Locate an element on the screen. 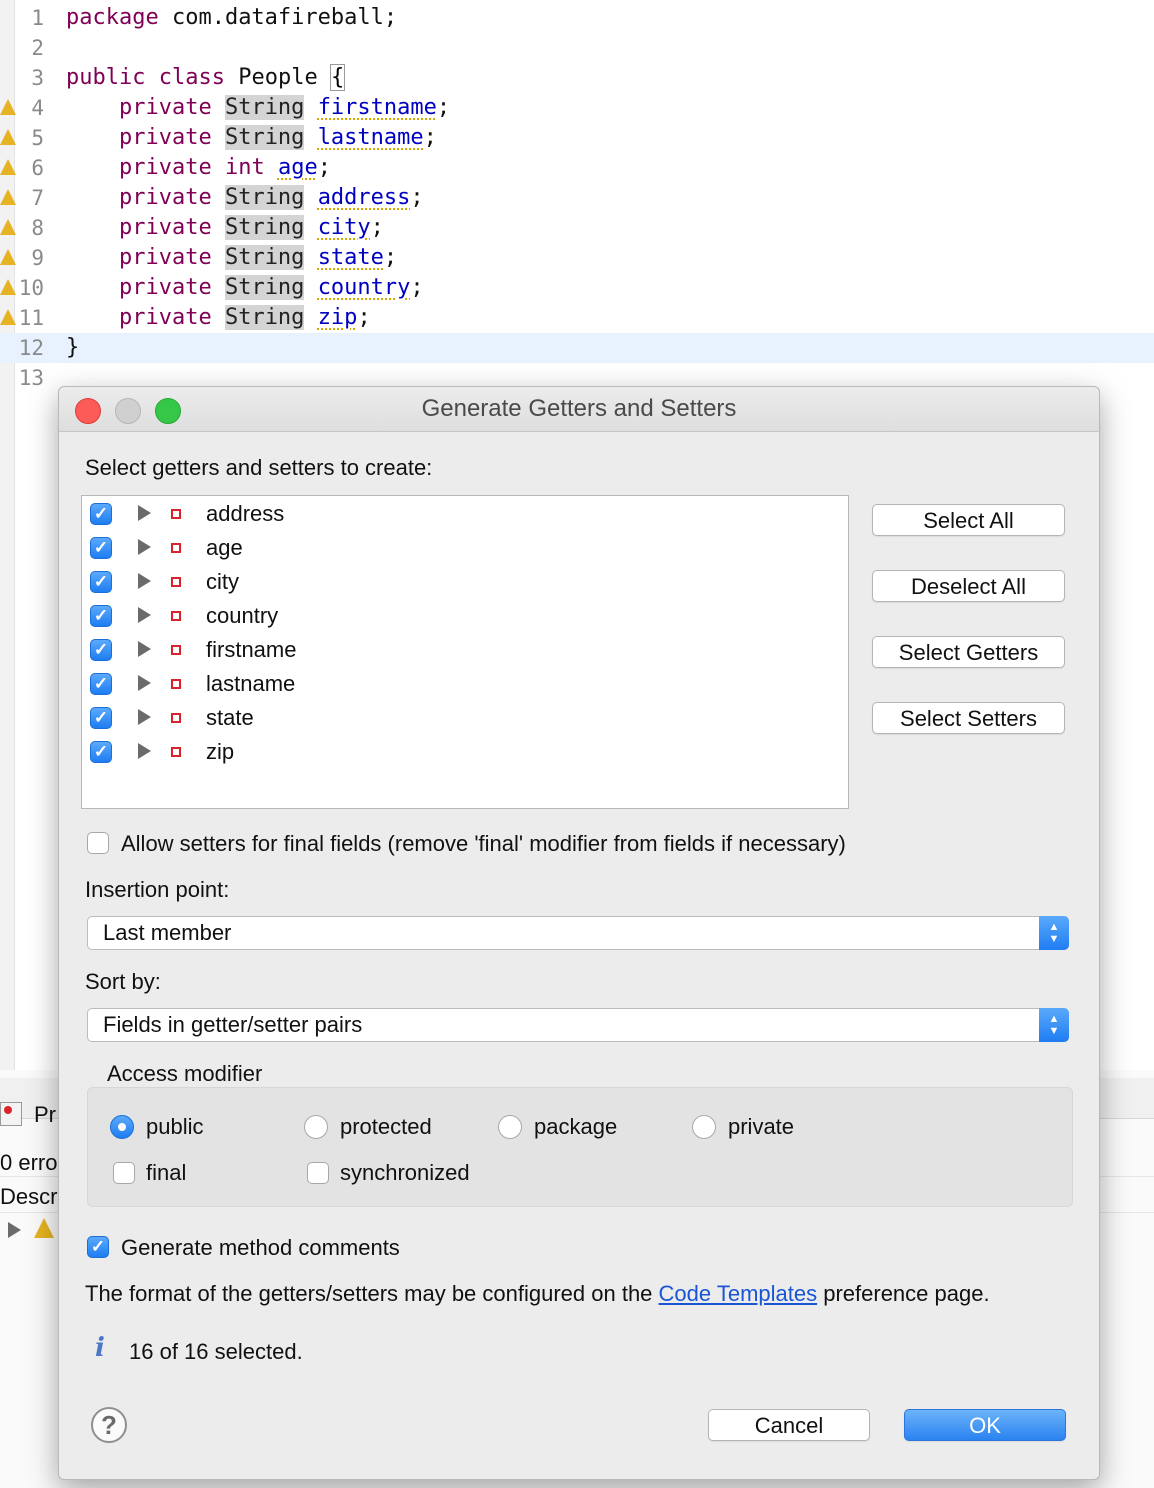  info-icon: i is located at coordinates (100, 1348).